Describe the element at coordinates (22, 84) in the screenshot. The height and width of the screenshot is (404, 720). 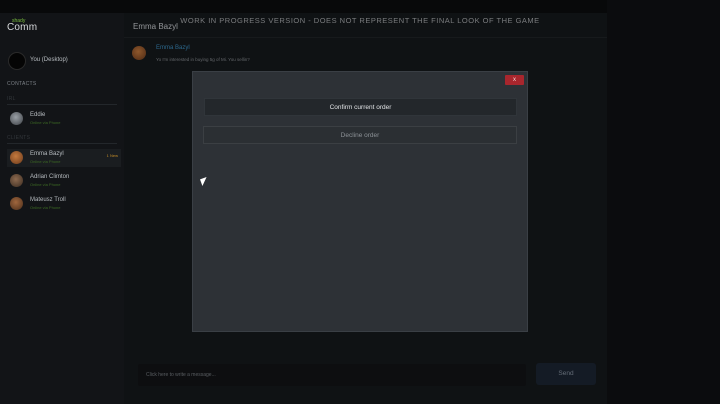
I see `contacts-heading: CONTACTS` at that location.